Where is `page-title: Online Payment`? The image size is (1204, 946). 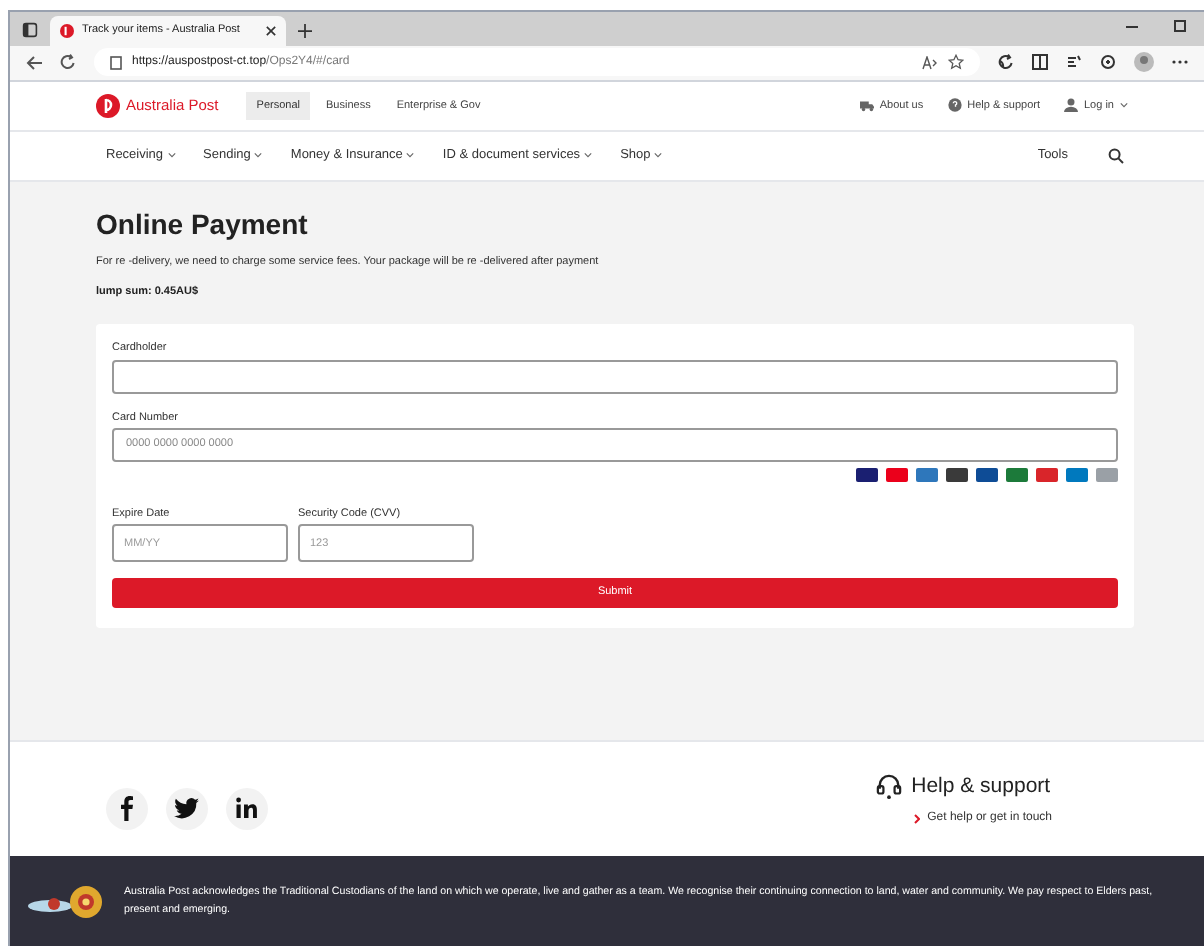
page-title: Online Payment is located at coordinates (203, 223).